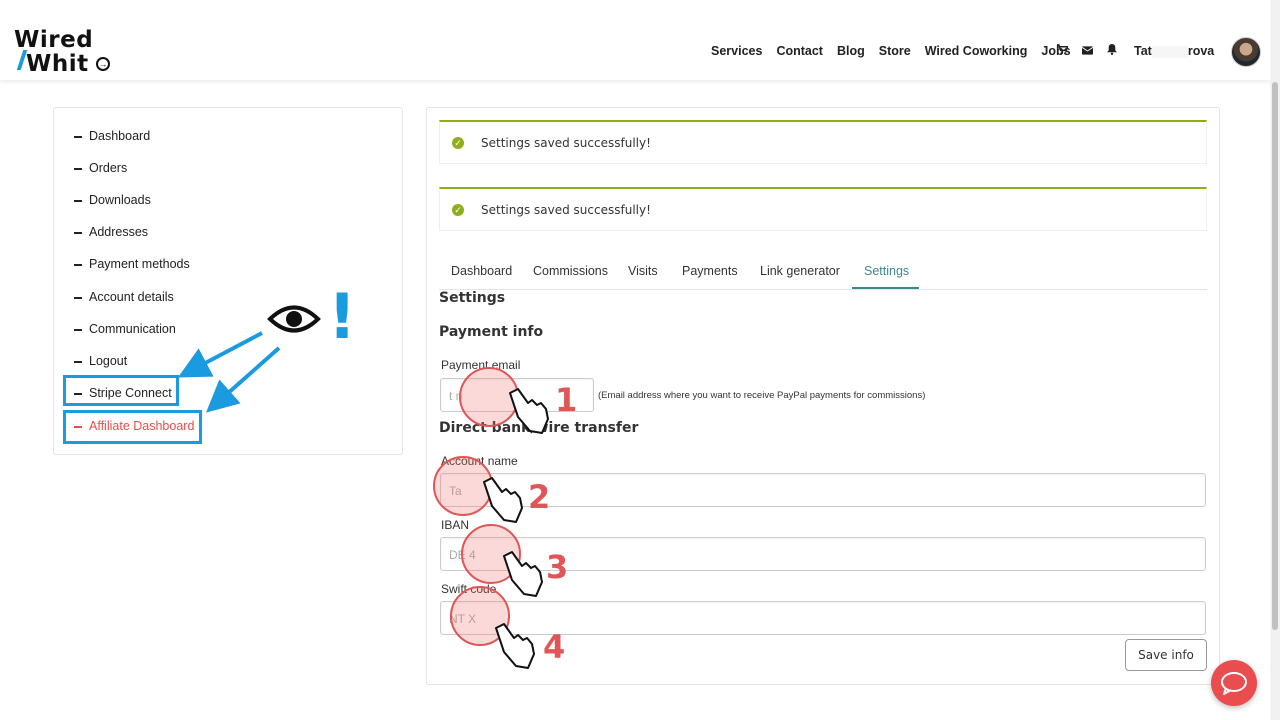  What do you see at coordinates (554, 647) in the screenshot?
I see `step-number-4: 4` at bounding box center [554, 647].